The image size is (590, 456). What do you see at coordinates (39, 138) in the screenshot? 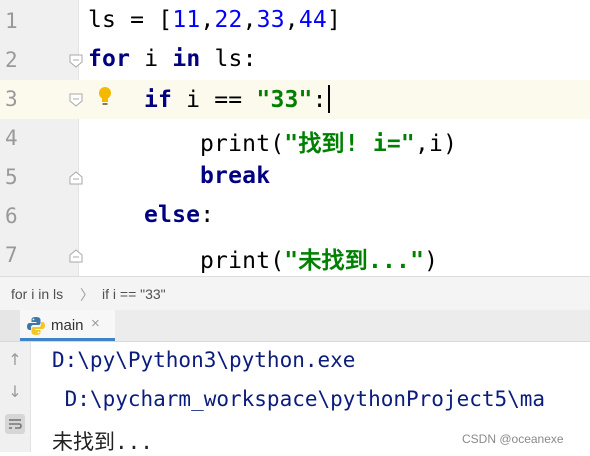
I see `gutter-cell: 4` at bounding box center [39, 138].